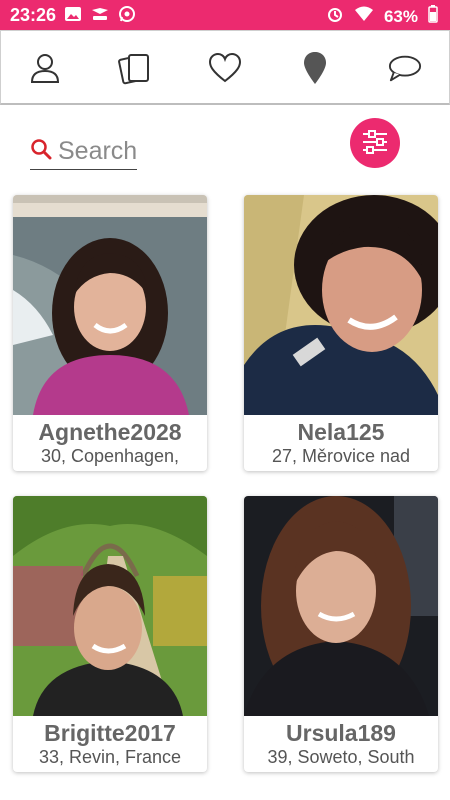 The height and width of the screenshot is (800, 450). Describe the element at coordinates (110, 733) in the screenshot. I see `profile-name: Brigitte2017` at that location.